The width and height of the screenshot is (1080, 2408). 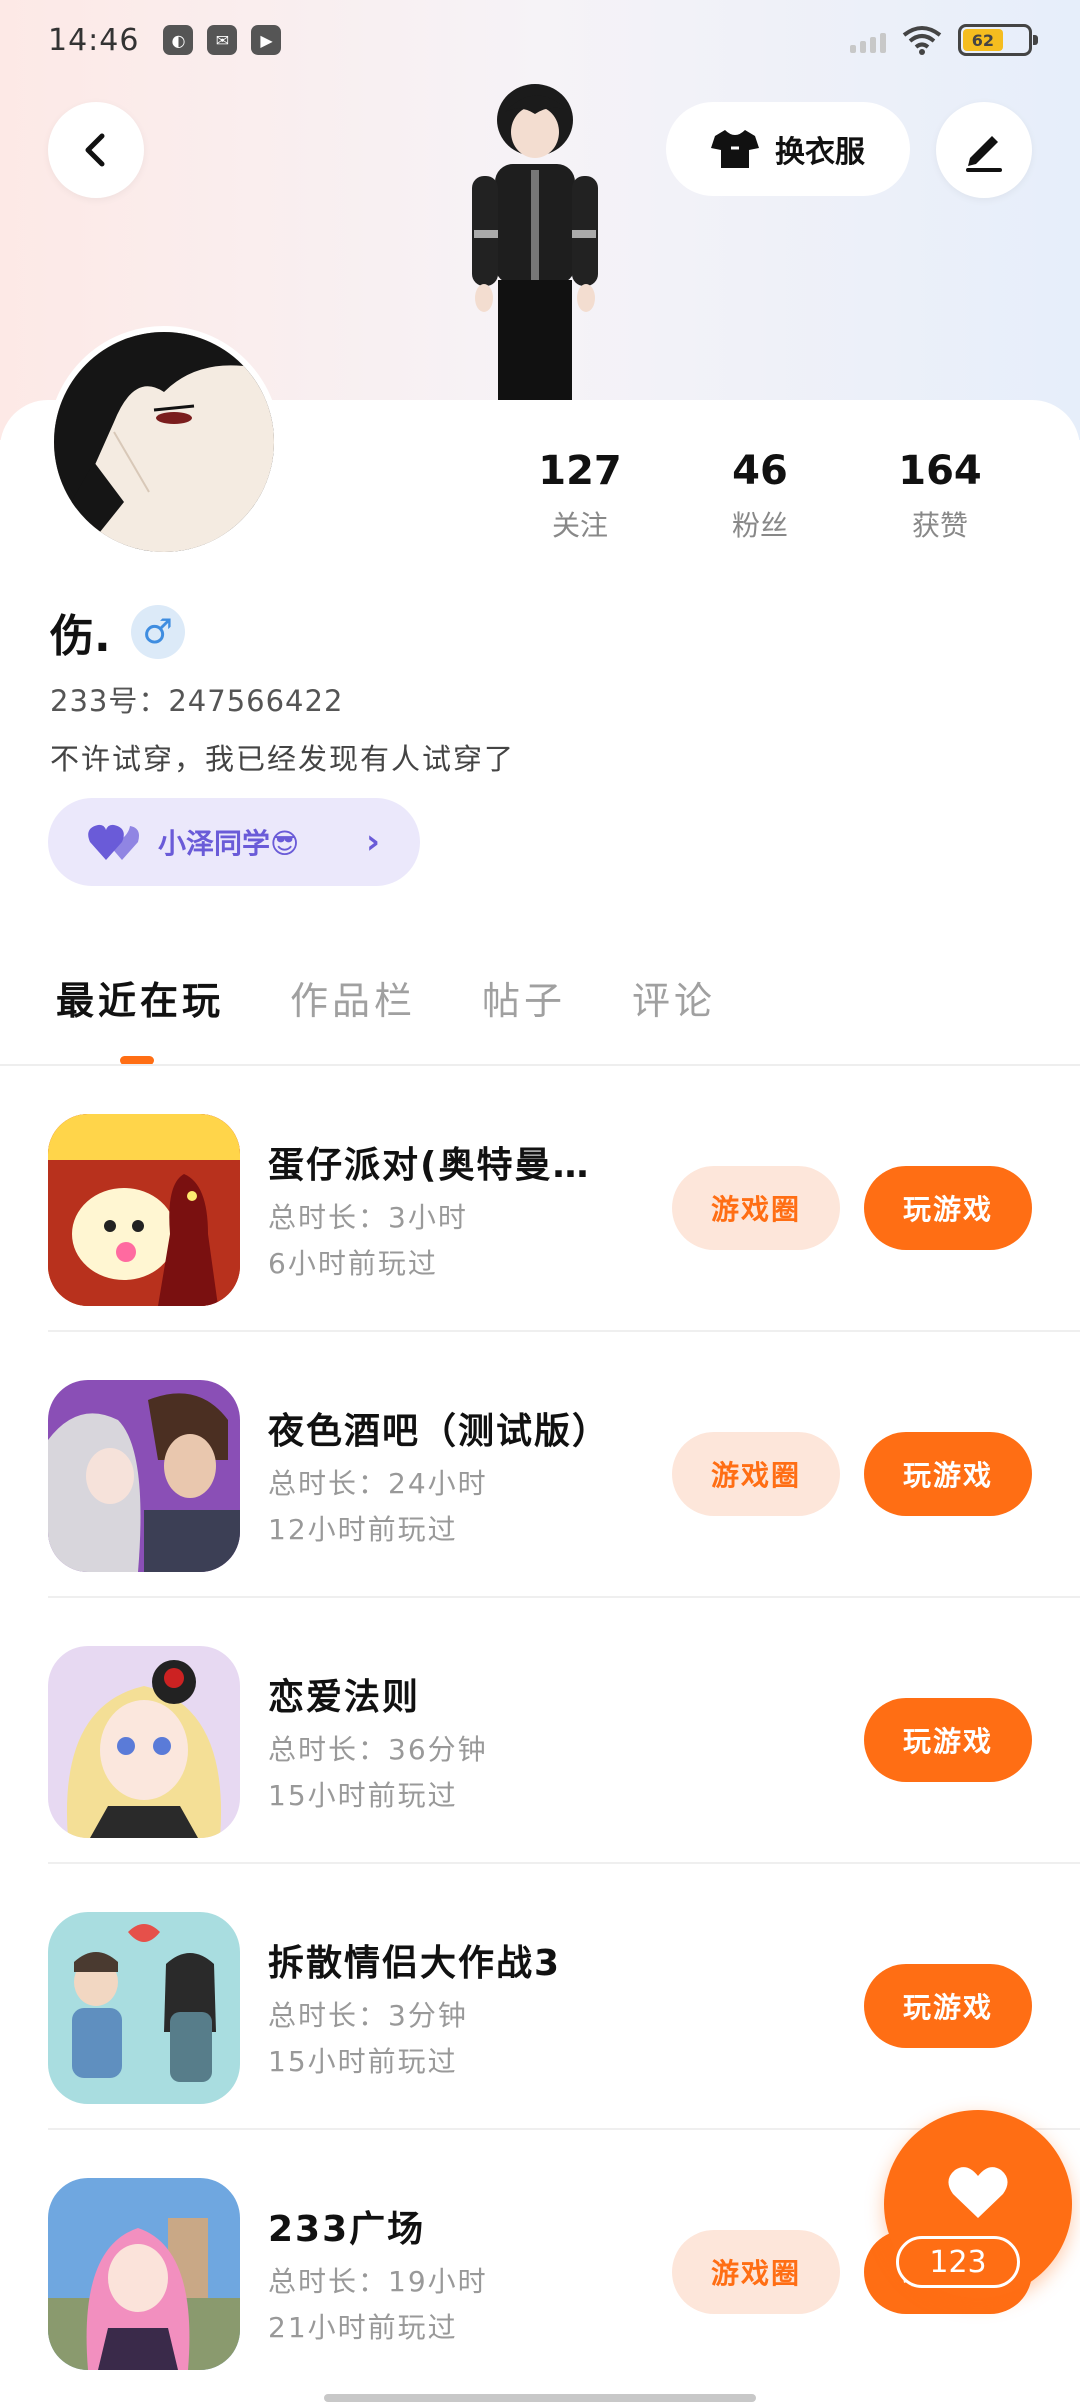 What do you see at coordinates (353, 1263) in the screenshot?
I see `game-last-played: 6小时前玩过` at bounding box center [353, 1263].